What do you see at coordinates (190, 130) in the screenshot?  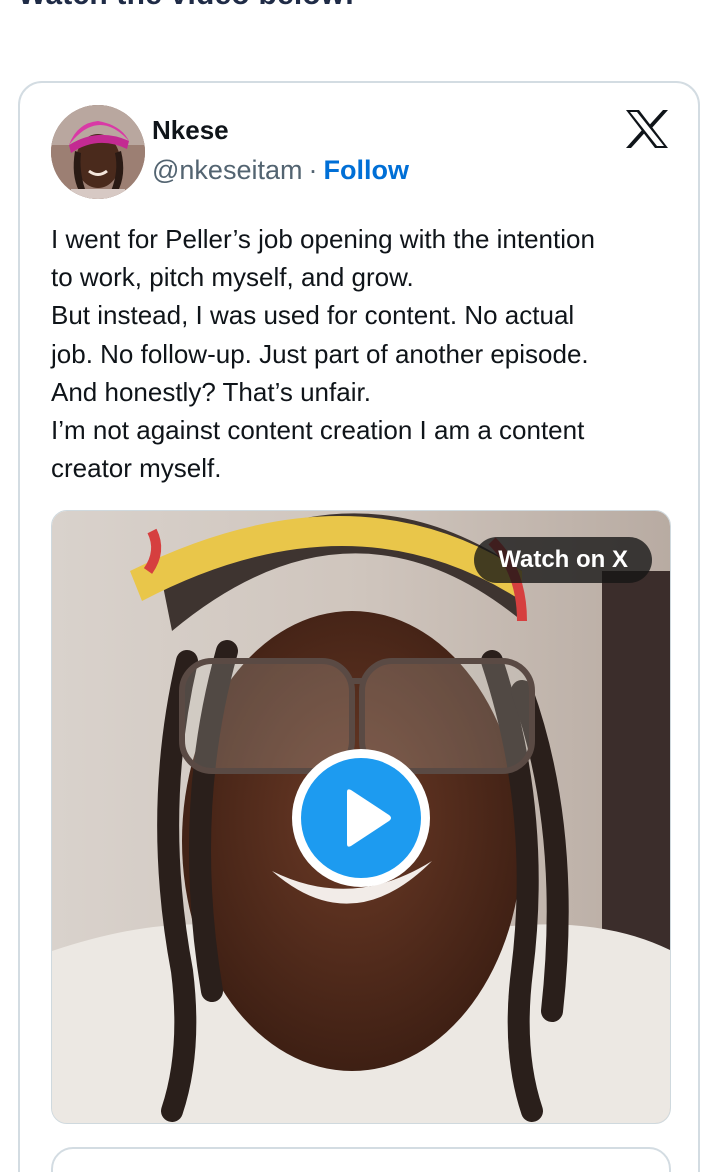 I see `author-name: Nkese` at bounding box center [190, 130].